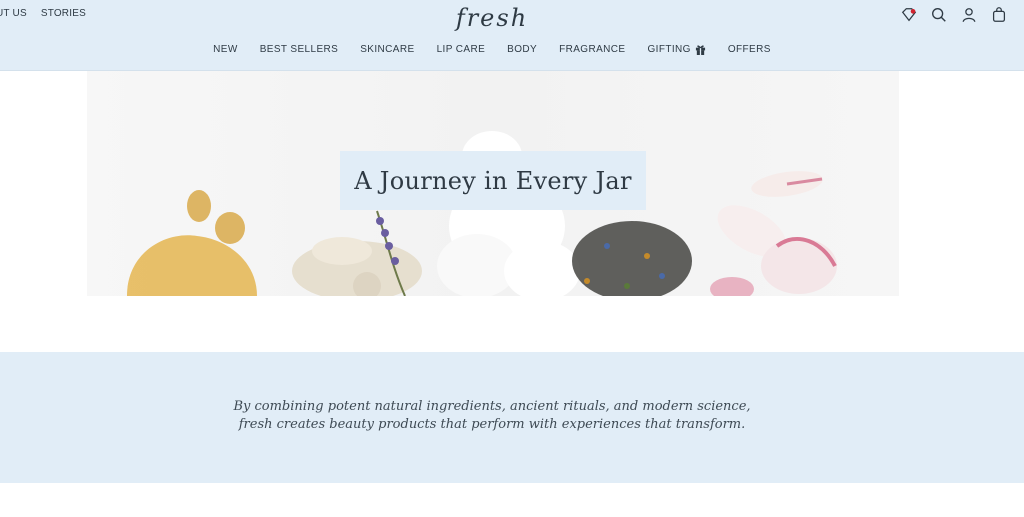 This screenshot has width=1024, height=517. Describe the element at coordinates (387, 49) in the screenshot. I see `nav-item-skincare: SKINCARE` at that location.